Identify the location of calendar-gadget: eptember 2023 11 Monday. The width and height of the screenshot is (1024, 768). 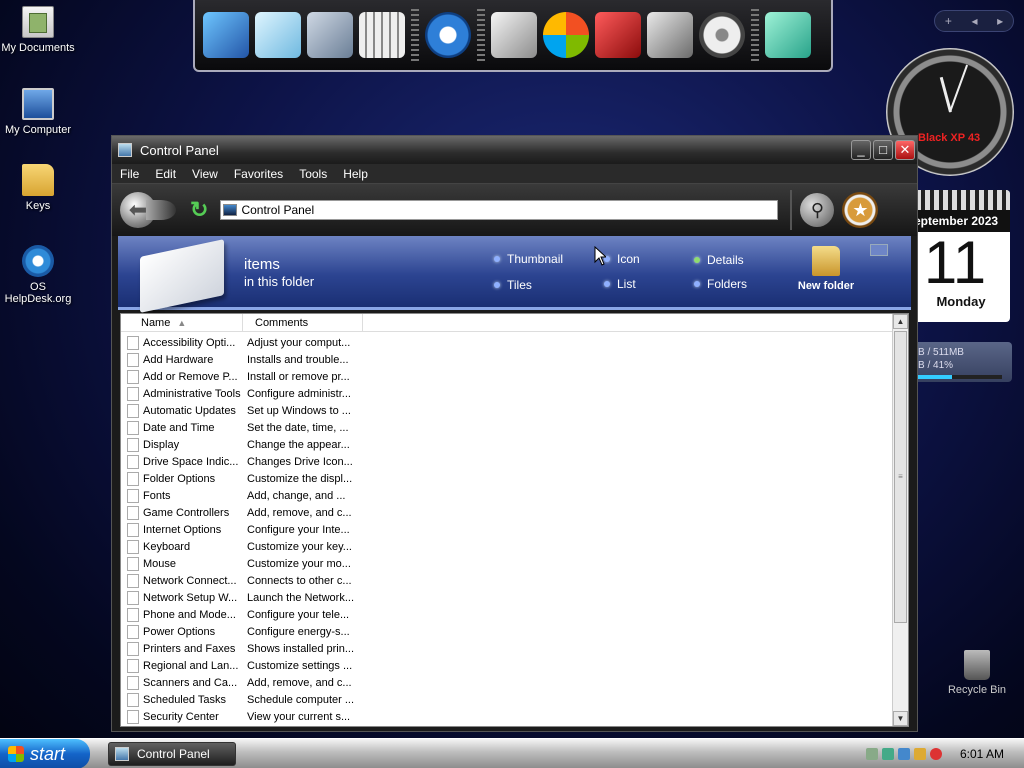
(961, 256).